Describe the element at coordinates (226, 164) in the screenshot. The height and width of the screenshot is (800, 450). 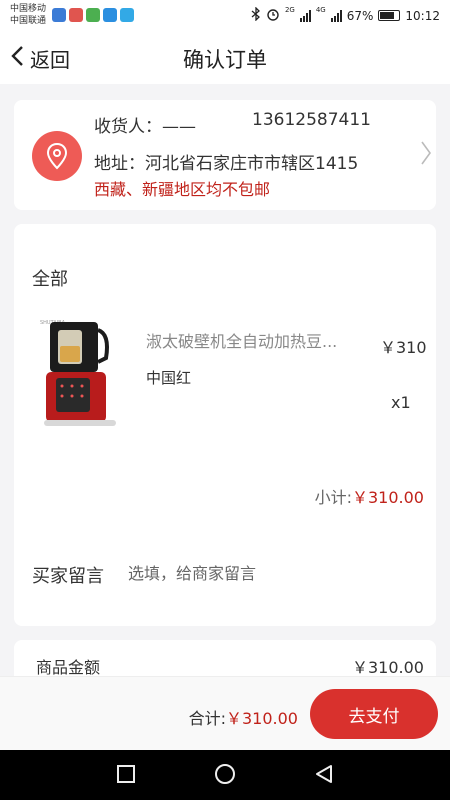
I see `shipping-address: 地址：河北省石家庄市市辖区1415` at that location.